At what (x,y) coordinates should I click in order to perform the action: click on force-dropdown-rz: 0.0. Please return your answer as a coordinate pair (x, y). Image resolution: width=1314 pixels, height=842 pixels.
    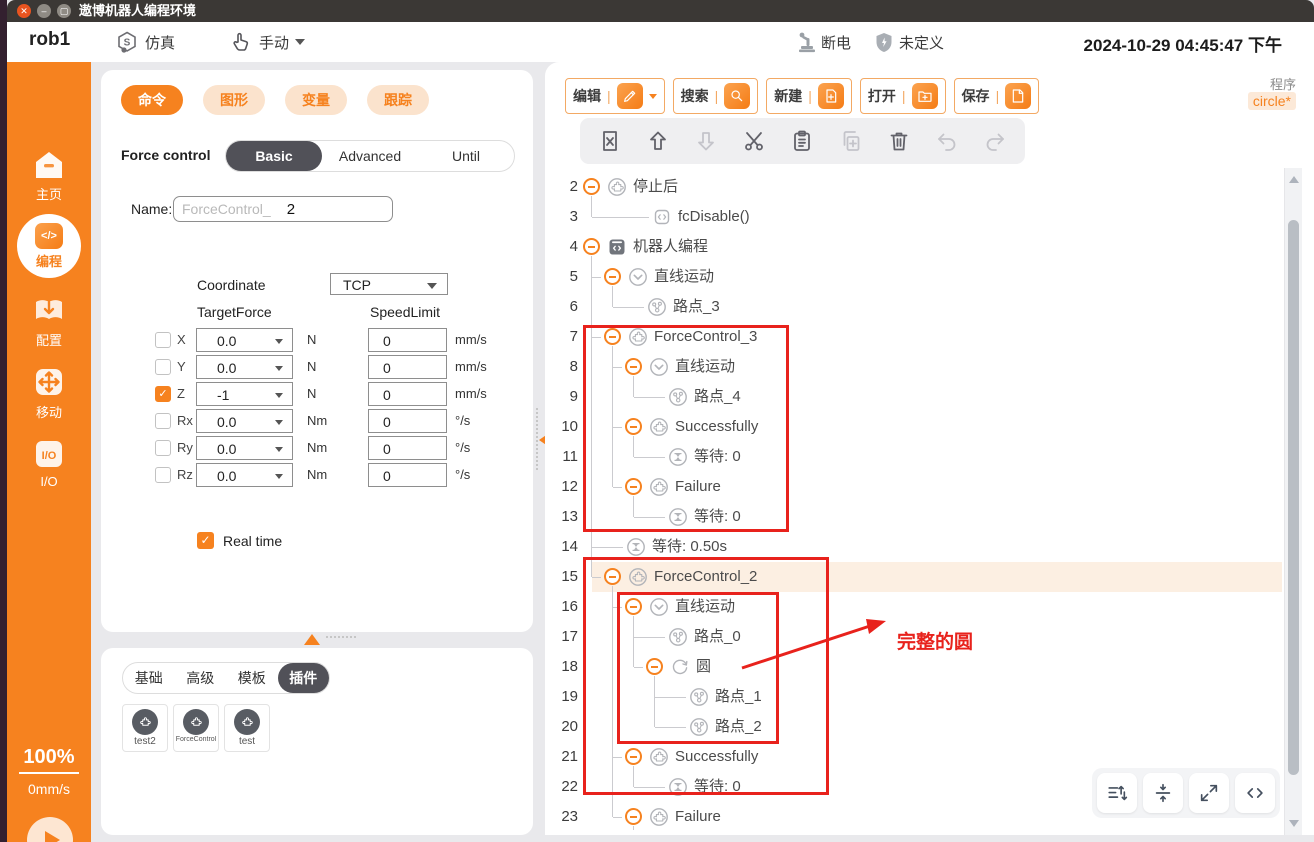
    Looking at the image, I should click on (244, 475).